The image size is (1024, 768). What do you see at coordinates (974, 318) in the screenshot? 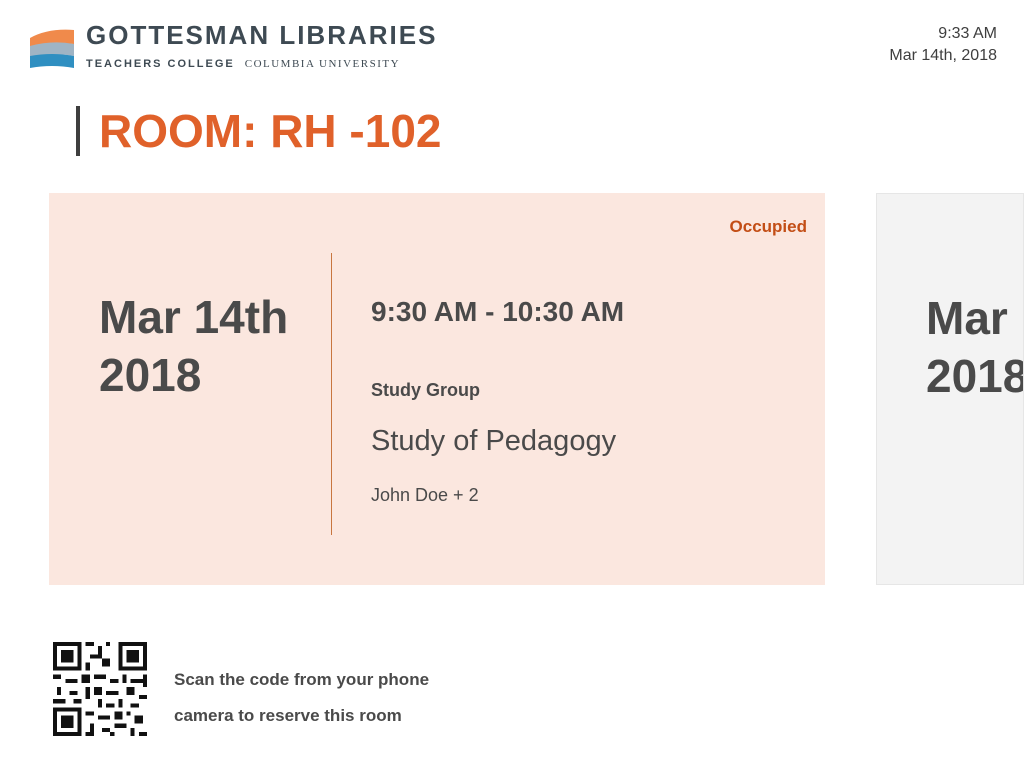
I see `next-booking-date-day: Mar 14th` at bounding box center [974, 318].